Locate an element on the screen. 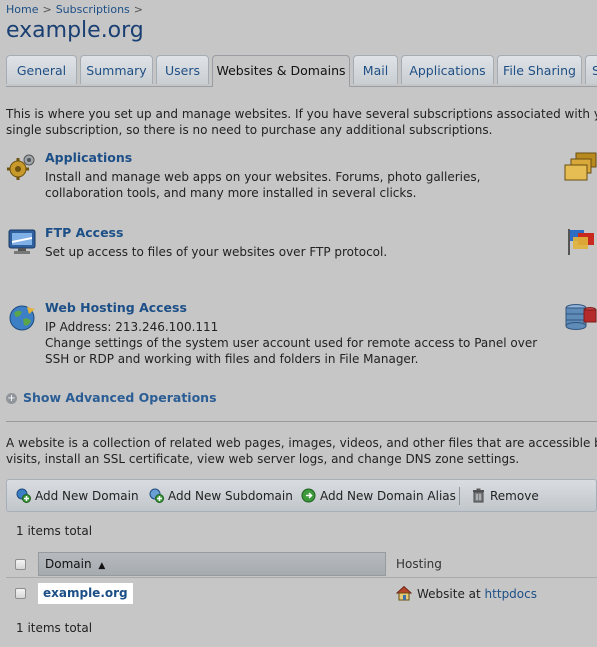 The image size is (597, 647). sort-ascending-icon: ▲ is located at coordinates (102, 566).